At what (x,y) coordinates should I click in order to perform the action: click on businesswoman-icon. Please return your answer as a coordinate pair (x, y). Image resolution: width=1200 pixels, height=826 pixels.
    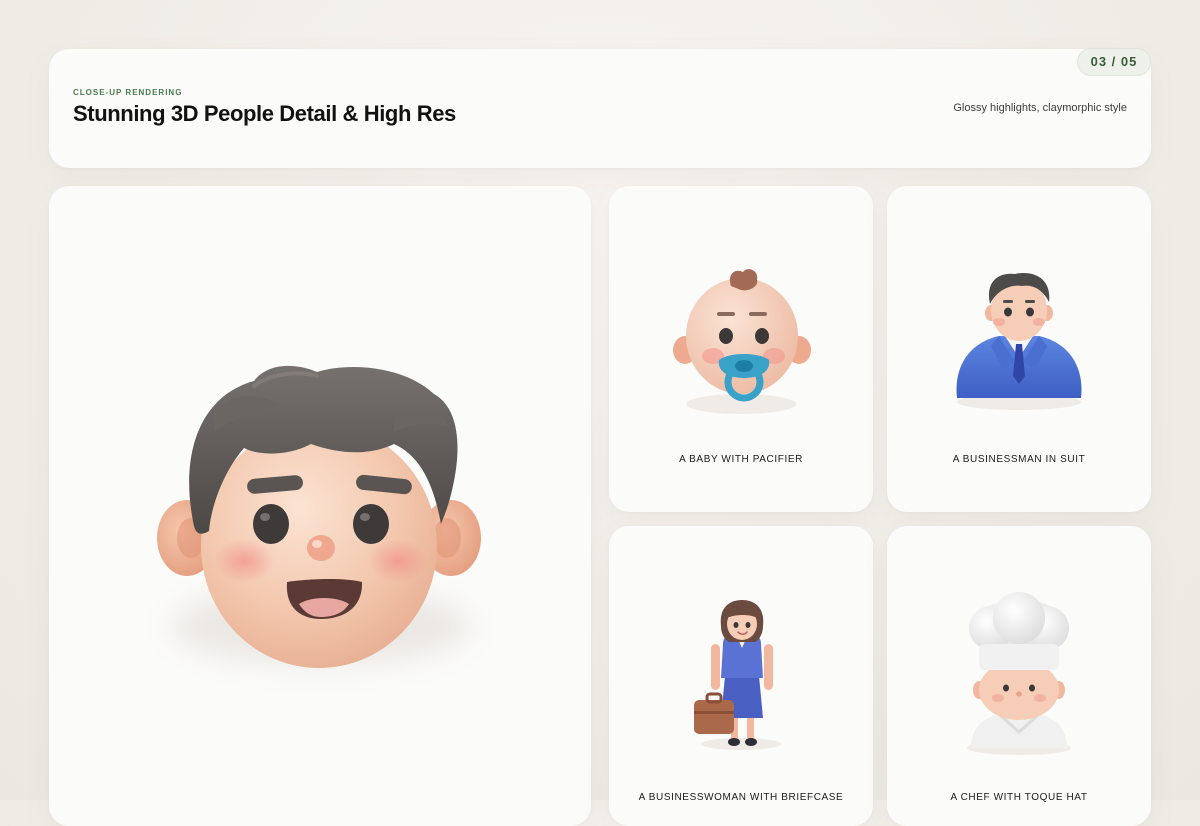
    Looking at the image, I should click on (737, 675).